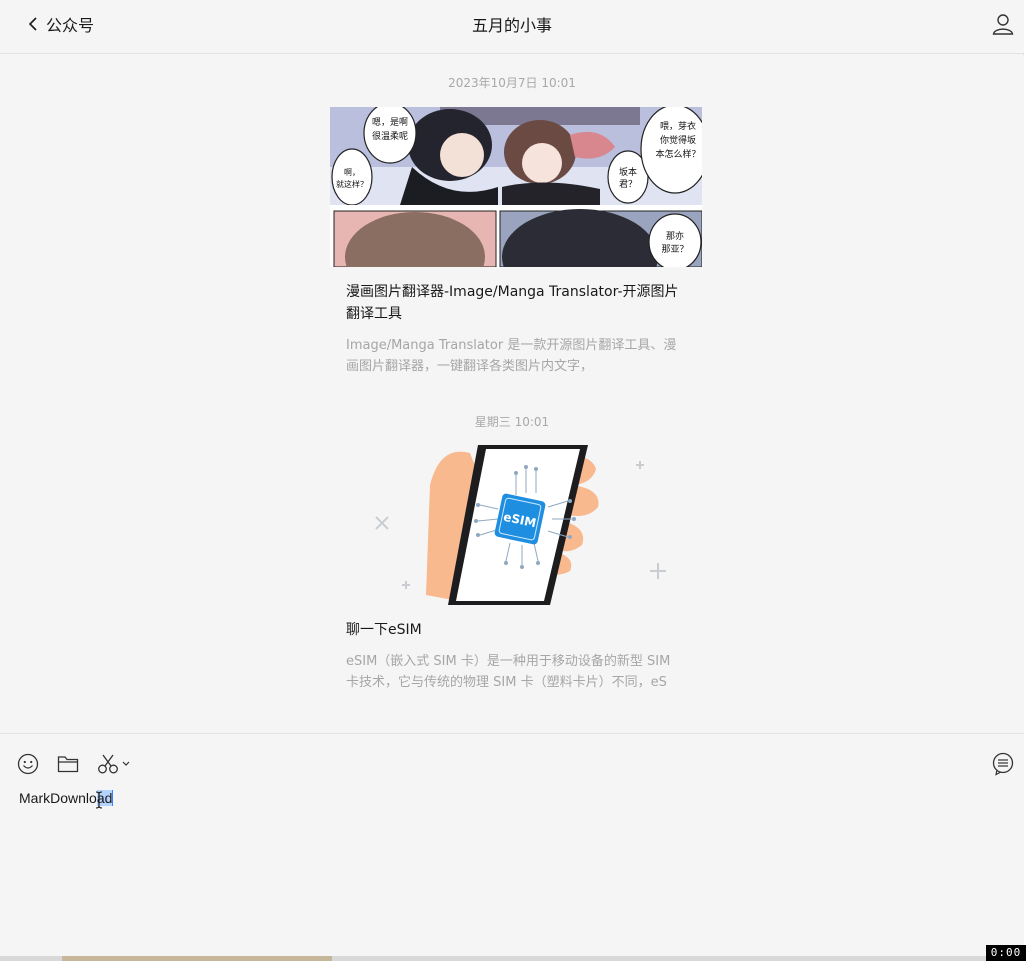 This screenshot has height=961, width=1026. What do you see at coordinates (512, 303) in the screenshot?
I see `article-title: 漫画图片翻译器-Image/Manga Translator-开源图片翻译工具` at bounding box center [512, 303].